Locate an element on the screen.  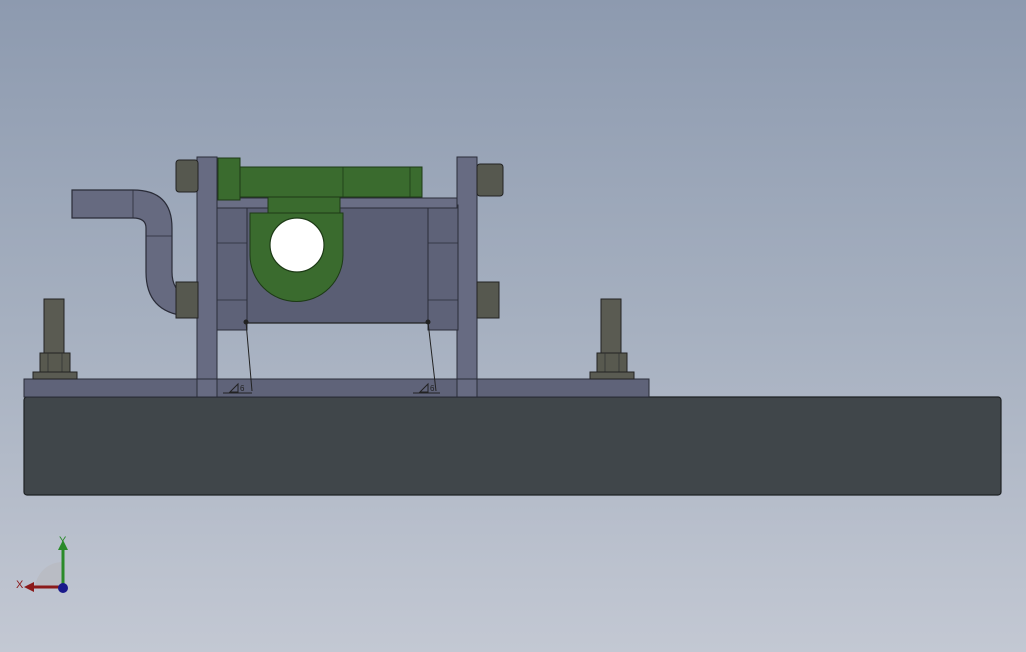
triad-x-label: X is located at coordinates (20, 585).